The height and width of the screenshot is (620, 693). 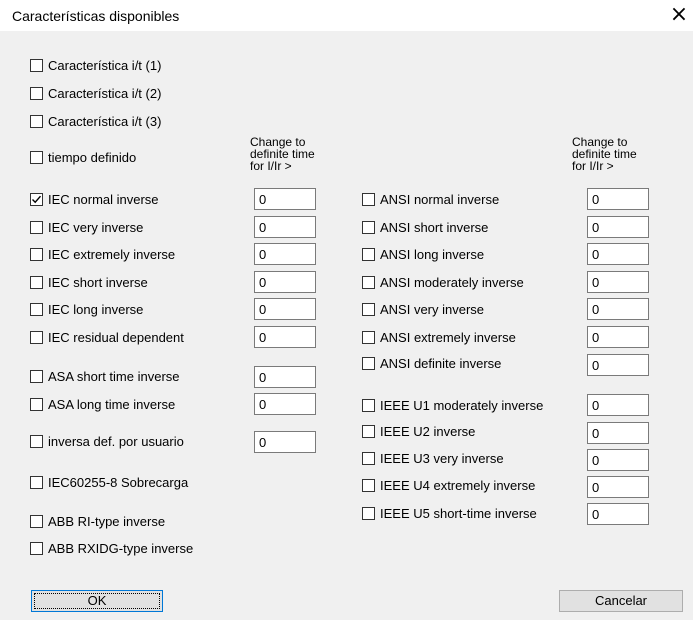 What do you see at coordinates (271, 166) in the screenshot?
I see `header-line: for I/Ir >` at bounding box center [271, 166].